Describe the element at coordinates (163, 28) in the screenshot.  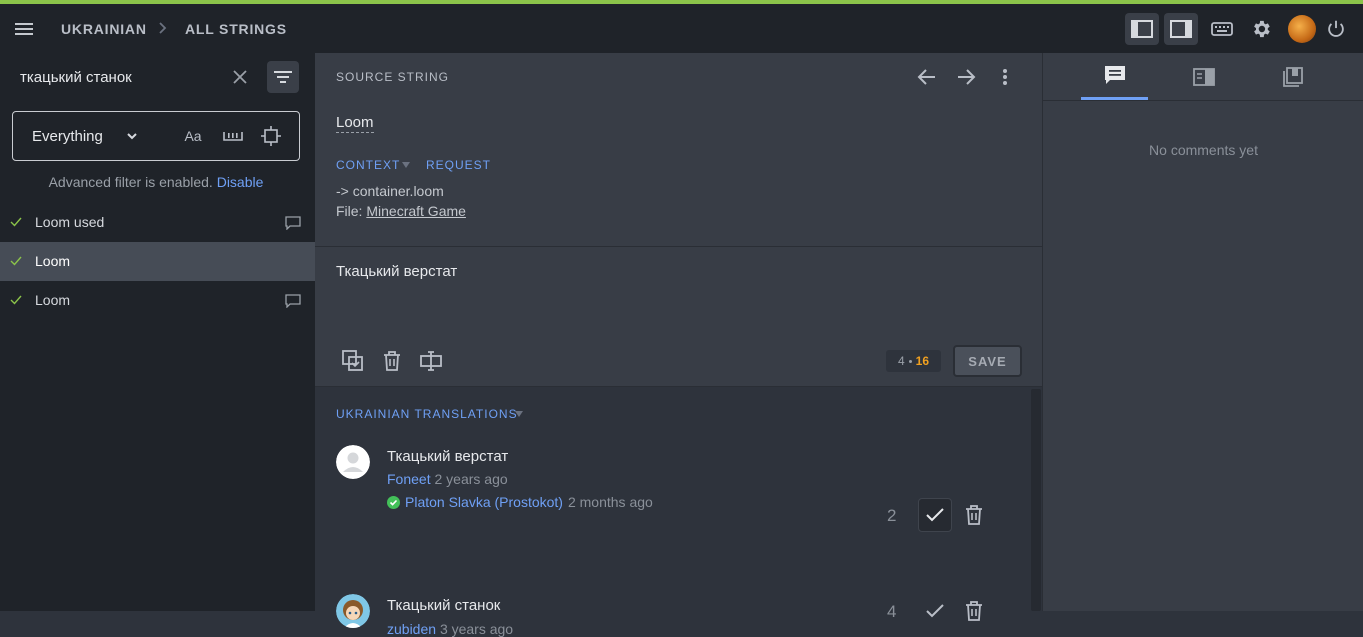
I see `chevron-right-icon` at that location.